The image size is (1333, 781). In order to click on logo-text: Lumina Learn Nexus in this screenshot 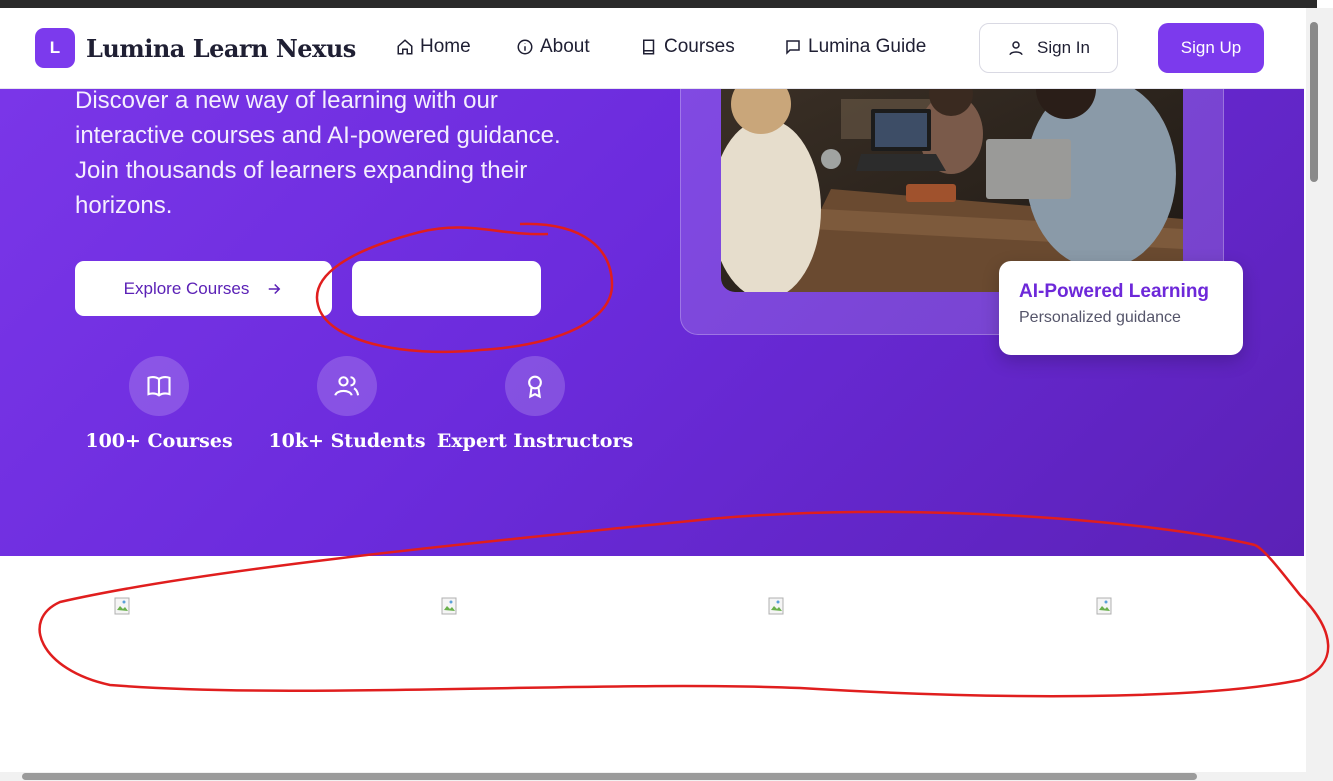, I will do `click(221, 48)`.